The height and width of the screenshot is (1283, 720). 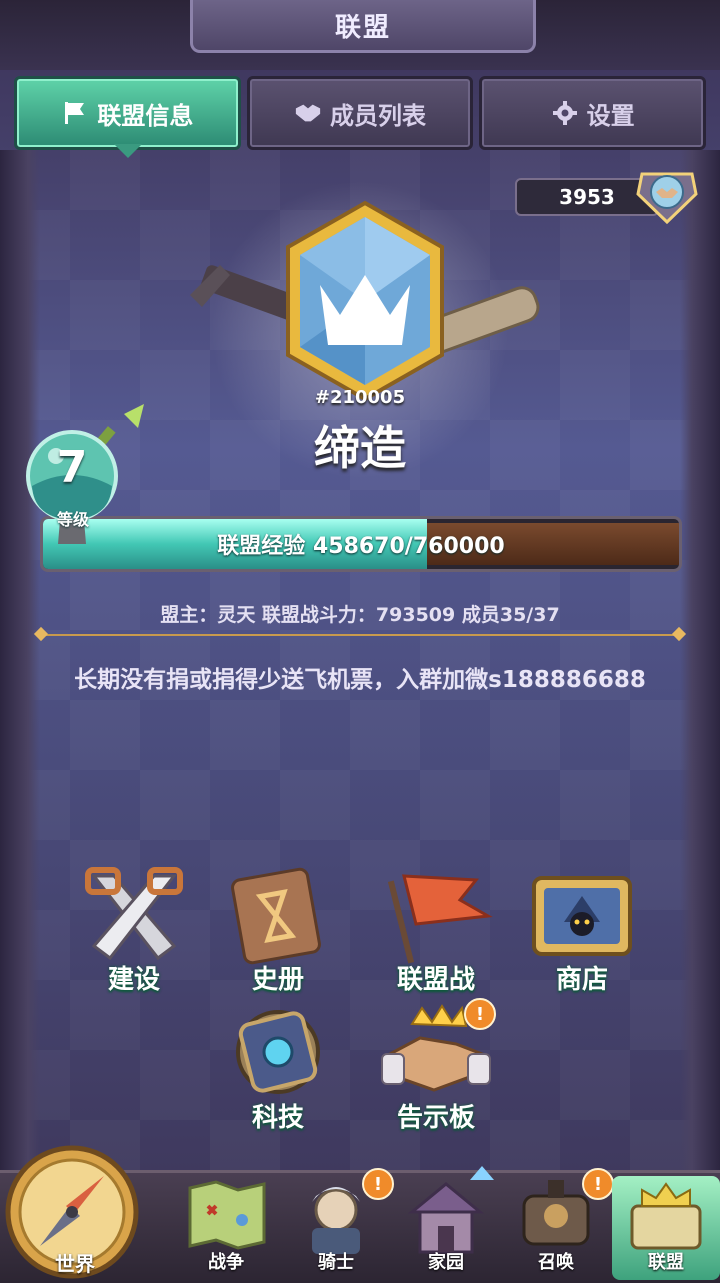 What do you see at coordinates (700, 665) in the screenshot?
I see `frame-right` at bounding box center [700, 665].